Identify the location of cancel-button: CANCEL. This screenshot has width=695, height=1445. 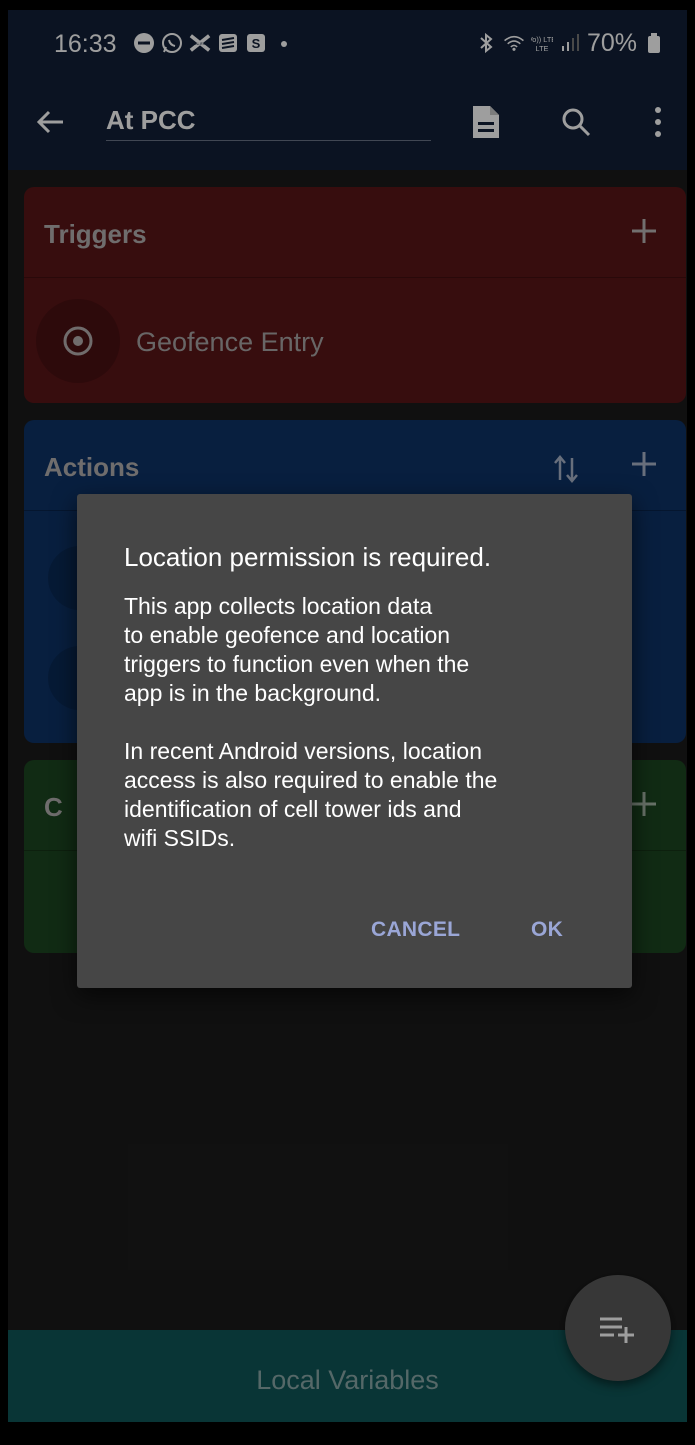
(415, 930).